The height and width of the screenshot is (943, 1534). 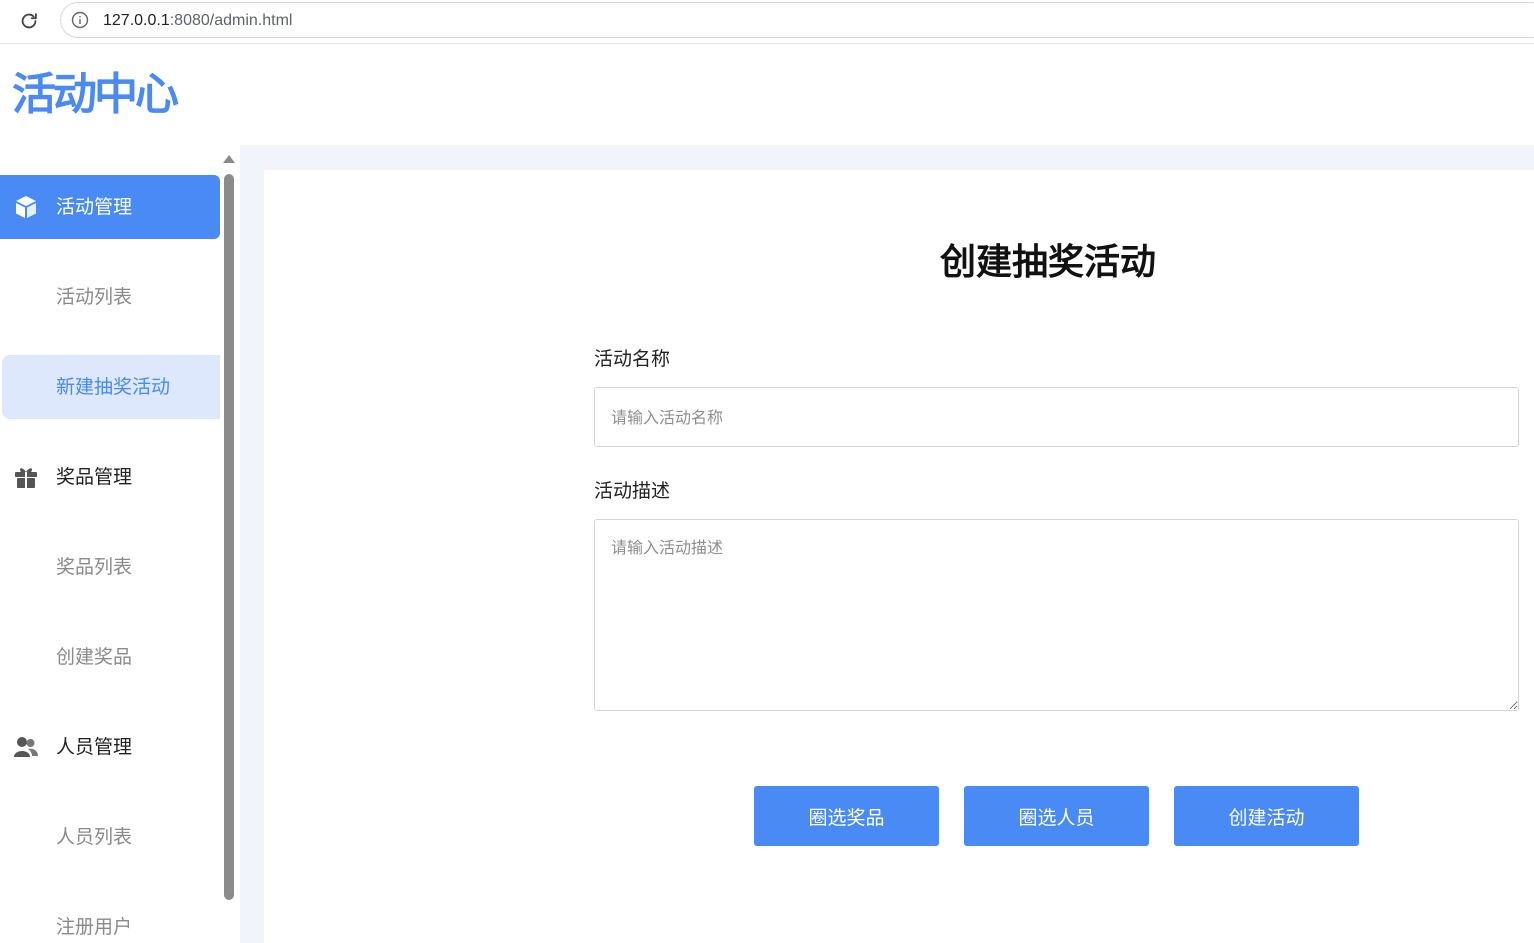 I want to click on sidebar-item-label: 奖品列表, so click(x=94, y=567).